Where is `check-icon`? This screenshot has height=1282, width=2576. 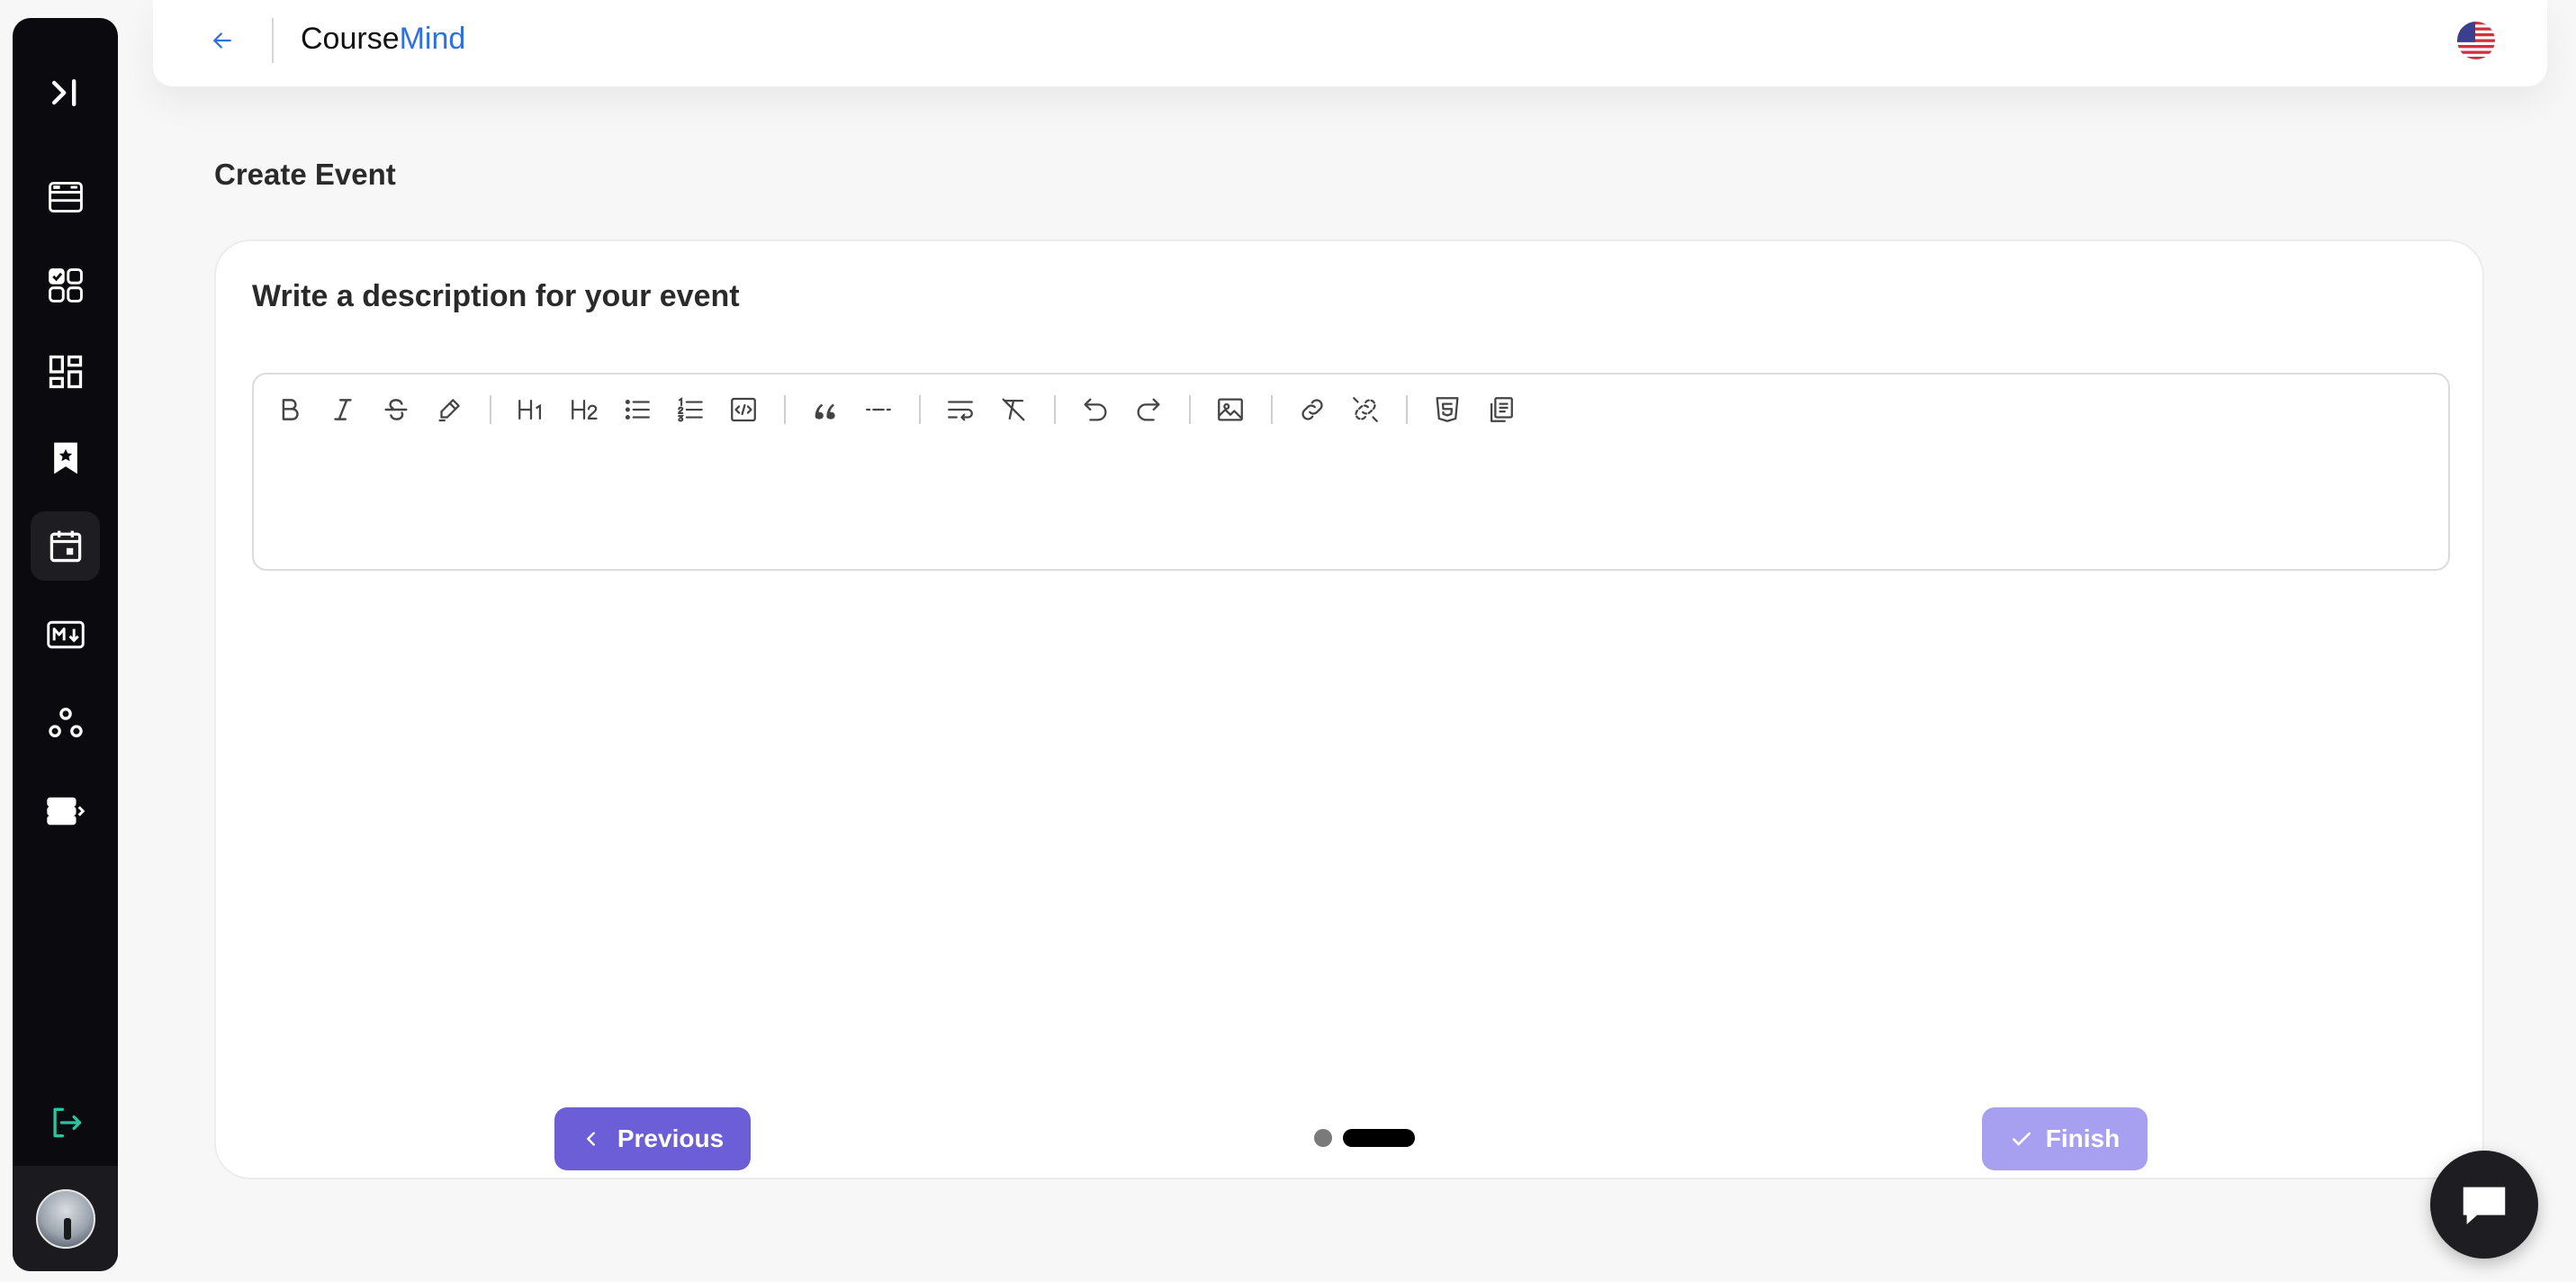
check-icon is located at coordinates (2021, 1139).